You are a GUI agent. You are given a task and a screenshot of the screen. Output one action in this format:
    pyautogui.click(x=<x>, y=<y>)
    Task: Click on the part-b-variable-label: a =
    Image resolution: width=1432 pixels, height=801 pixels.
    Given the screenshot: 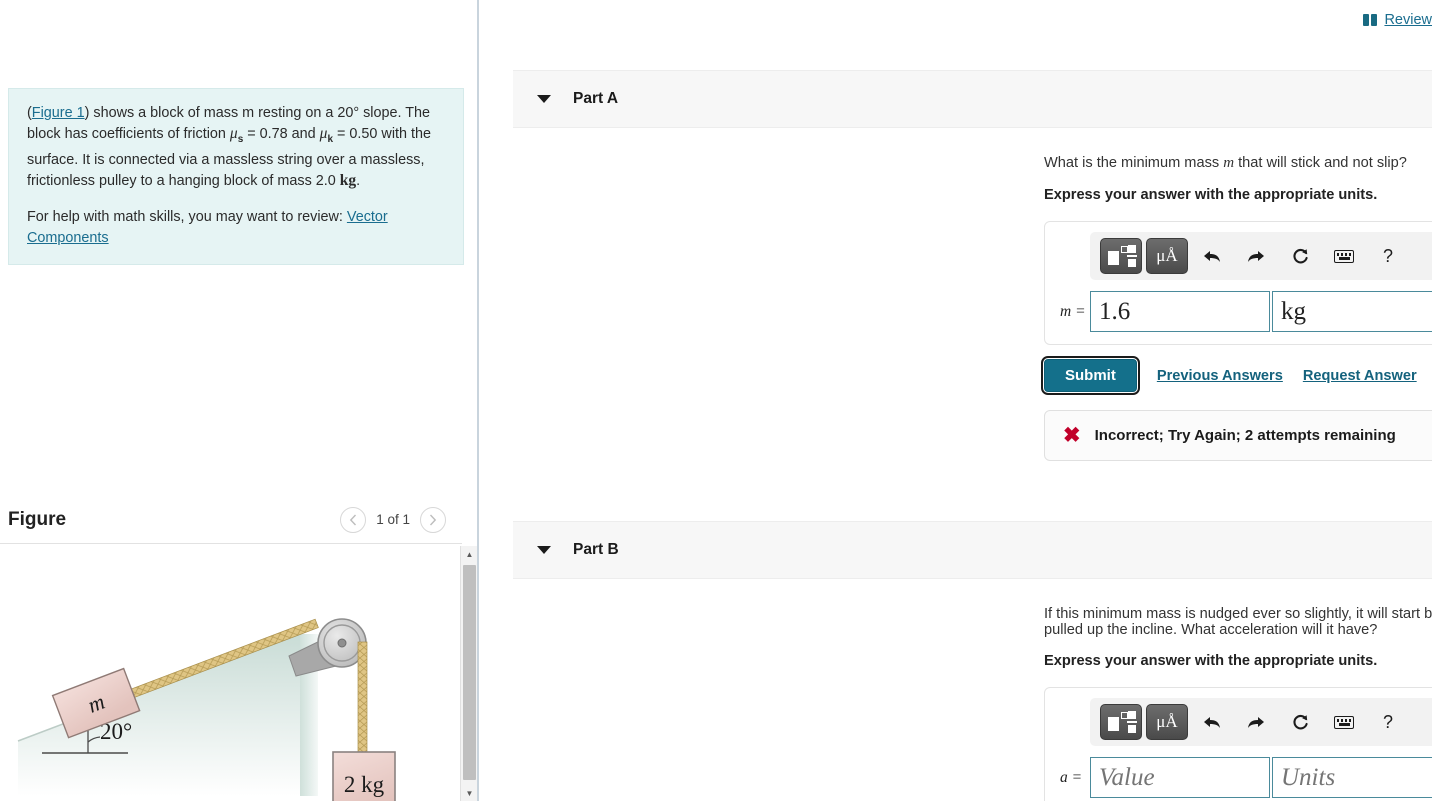 What is the action you would take?
    pyautogui.click(x=1071, y=777)
    